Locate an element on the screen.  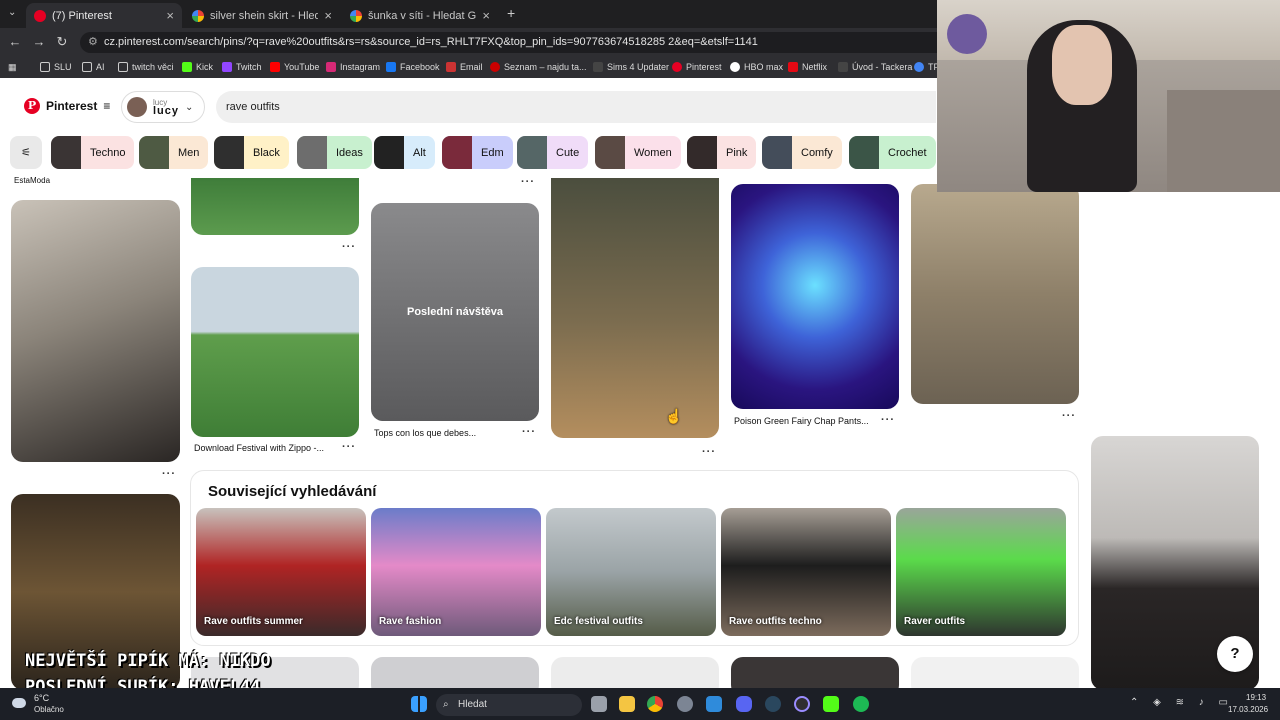
tray-icons: ⌃ ◈ ≋ ♪ ▭ is located at coordinates (1182, 702).